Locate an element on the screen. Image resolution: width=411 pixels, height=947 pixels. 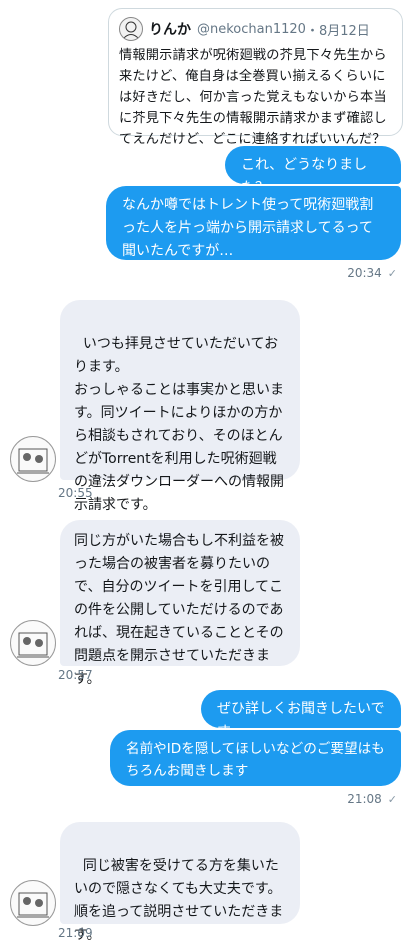
message-bubble-outgoing: 名前やIDを隠してほしいなどのご要望はもちろんお聞きします is located at coordinates (255, 758).